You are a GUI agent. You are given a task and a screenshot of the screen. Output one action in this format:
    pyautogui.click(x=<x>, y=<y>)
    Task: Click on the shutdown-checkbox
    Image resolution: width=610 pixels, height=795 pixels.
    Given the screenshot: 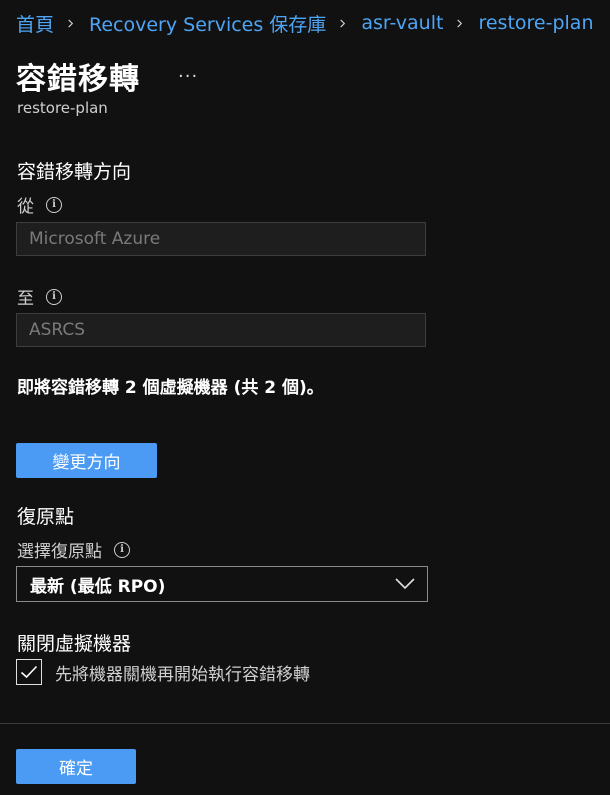 What is the action you would take?
    pyautogui.click(x=29, y=672)
    